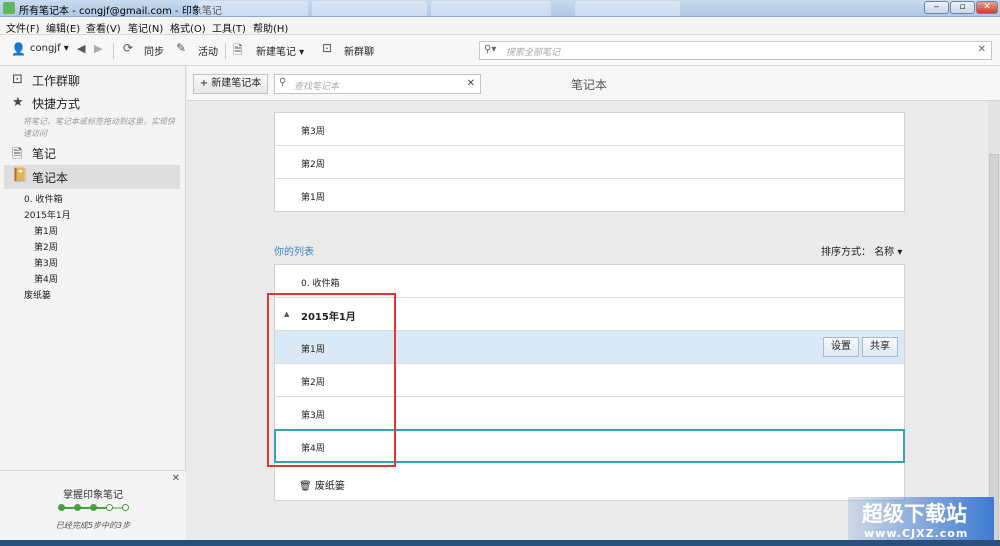 This screenshot has width=1000, height=546. I want to click on toolbar-divider, so click(113, 51).